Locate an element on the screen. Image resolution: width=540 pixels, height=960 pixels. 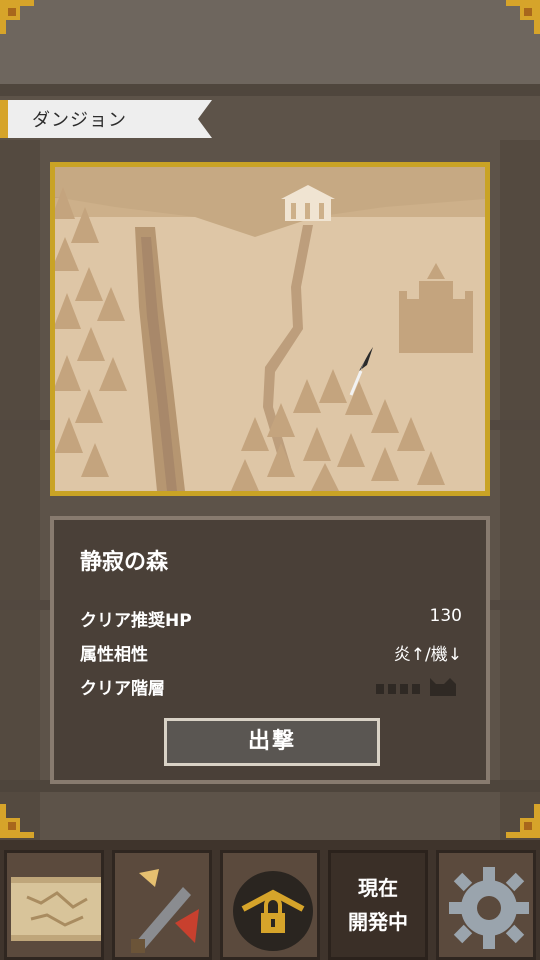
sword-upgrade-icon is located at coordinates (165, 911).